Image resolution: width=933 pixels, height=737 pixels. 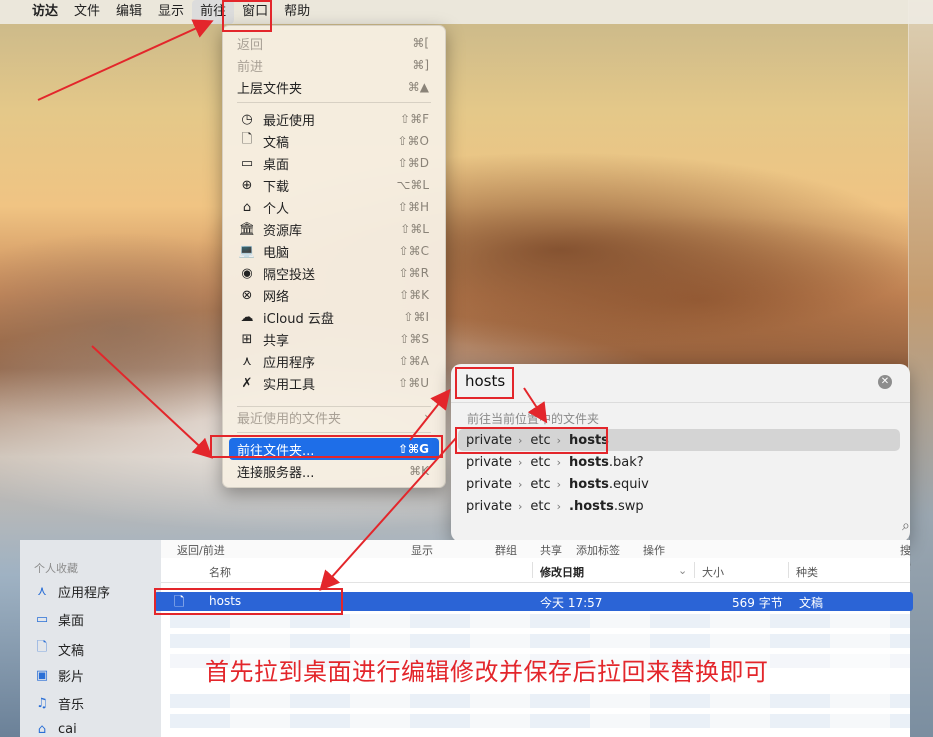 What do you see at coordinates (414, 229) in the screenshot?
I see `menu-item-shortcut: ⇧⌘L` at bounding box center [414, 229].